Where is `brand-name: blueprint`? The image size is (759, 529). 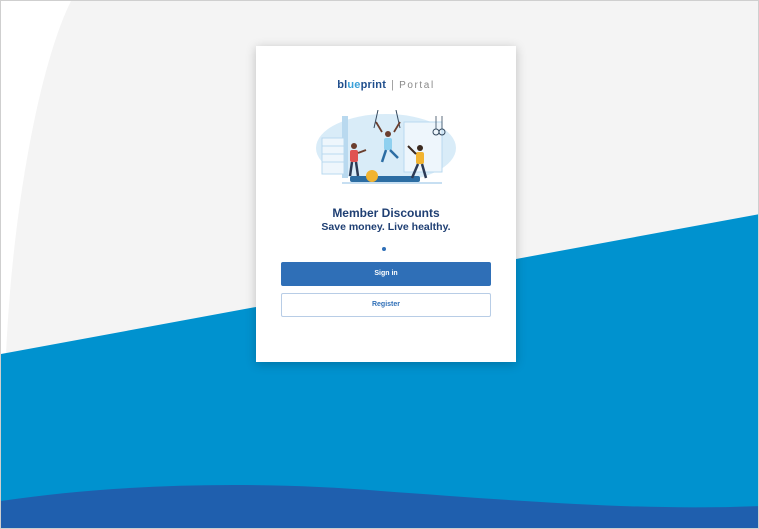 brand-name: blueprint is located at coordinates (362, 85).